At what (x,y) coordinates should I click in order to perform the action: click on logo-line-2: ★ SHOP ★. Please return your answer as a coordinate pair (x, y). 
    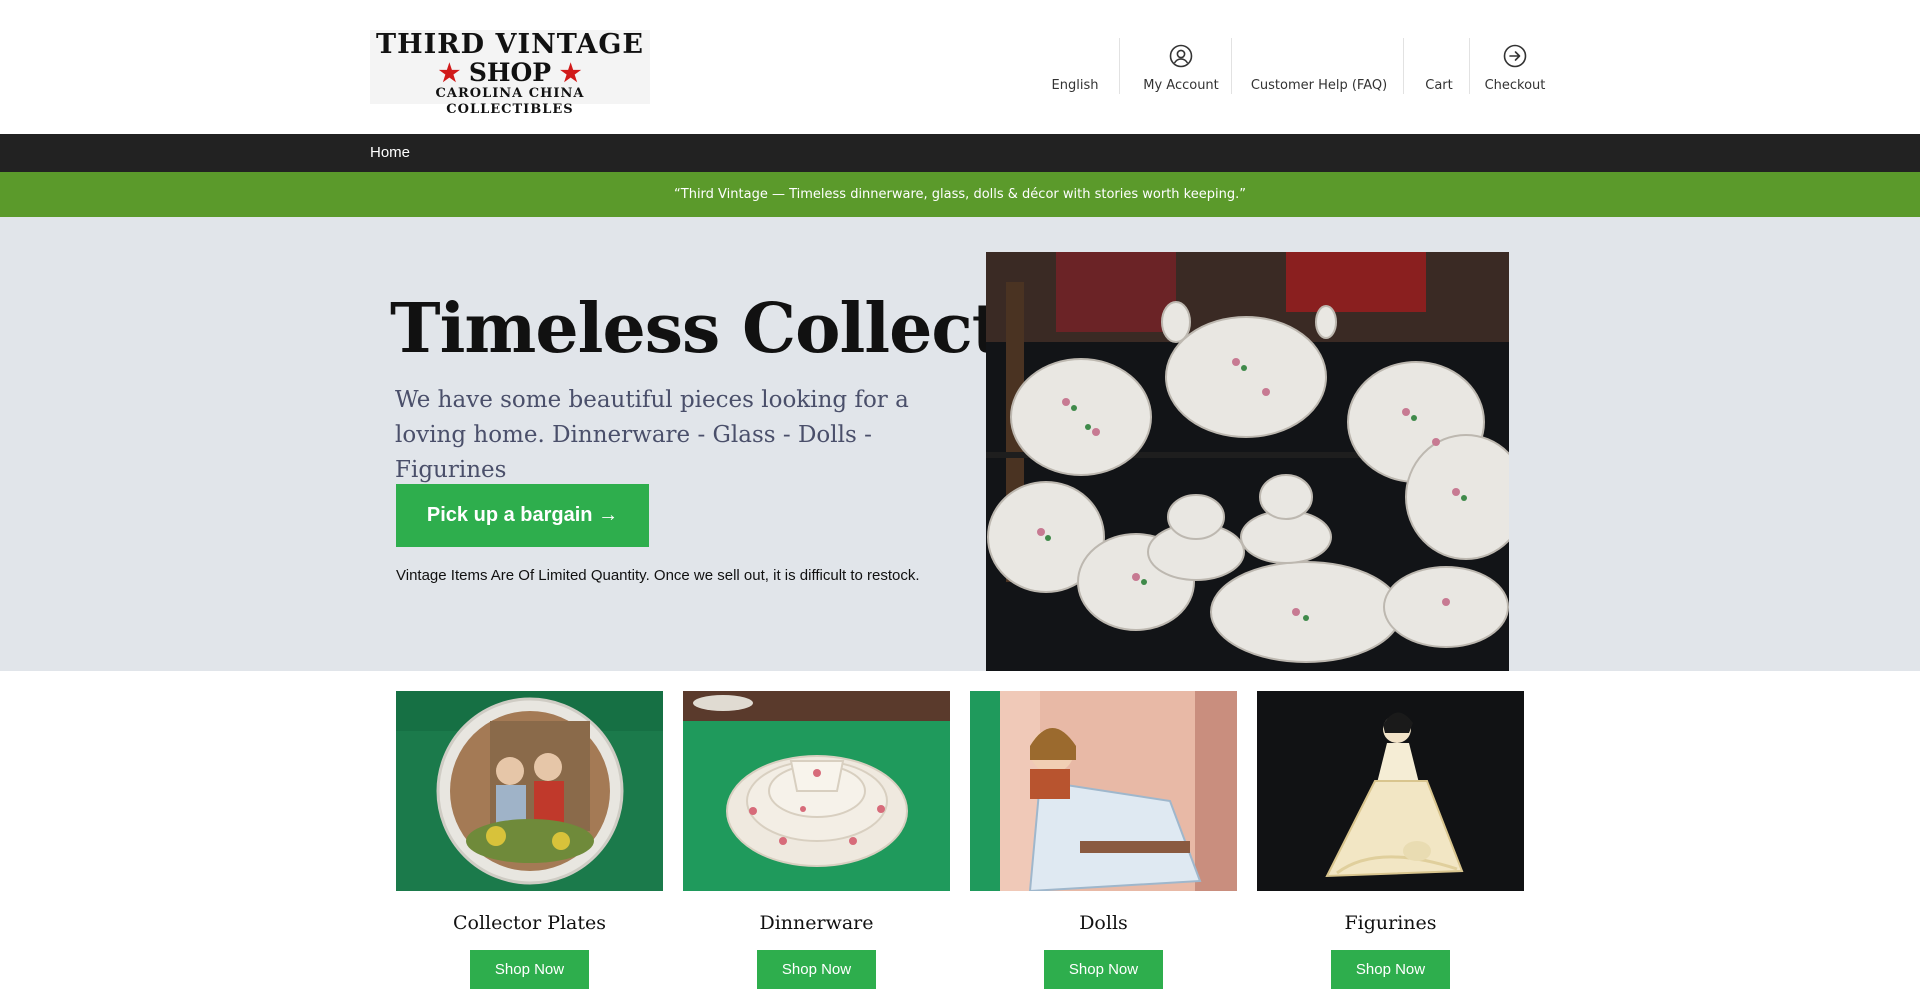
    Looking at the image, I should click on (510, 73).